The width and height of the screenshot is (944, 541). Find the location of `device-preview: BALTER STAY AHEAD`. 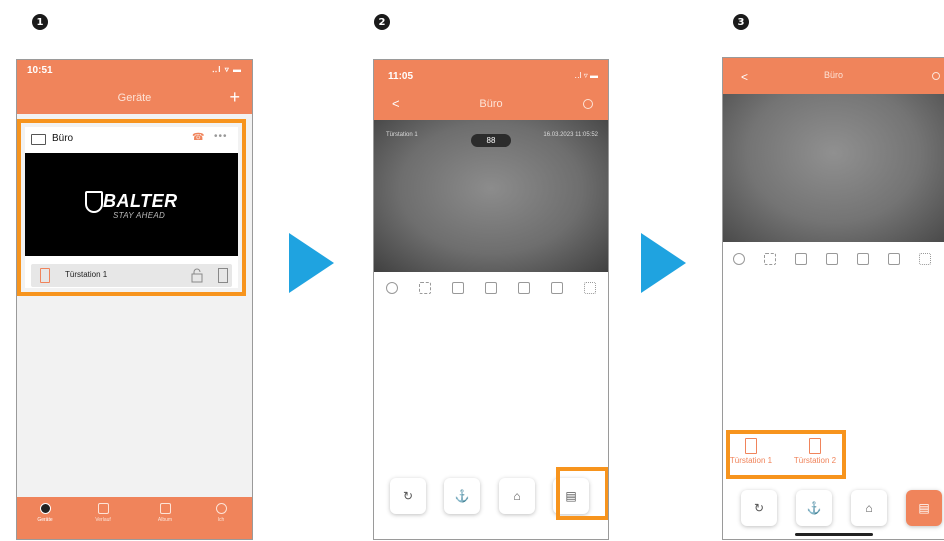

device-preview: BALTER STAY AHEAD is located at coordinates (131, 204).